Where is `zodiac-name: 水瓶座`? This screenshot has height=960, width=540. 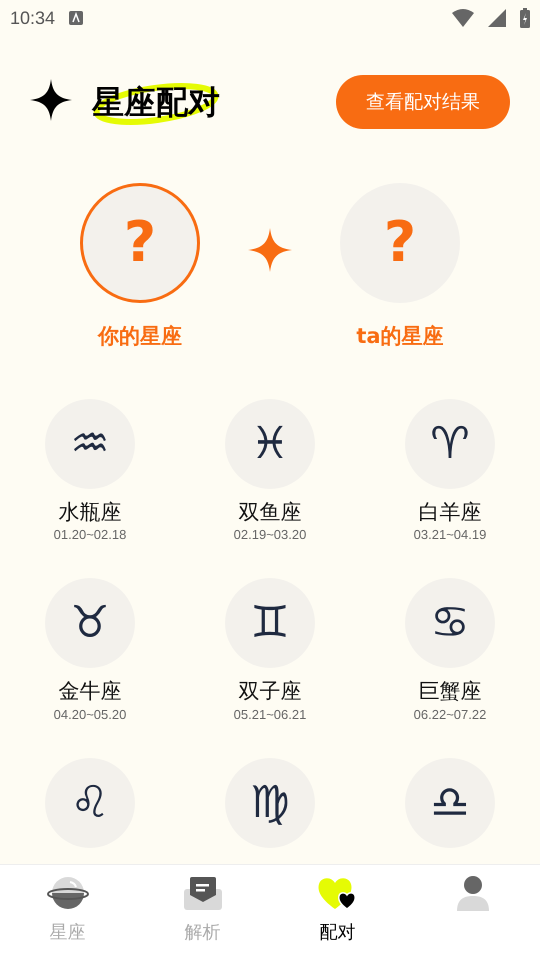
zodiac-name: 水瓶座 is located at coordinates (90, 511).